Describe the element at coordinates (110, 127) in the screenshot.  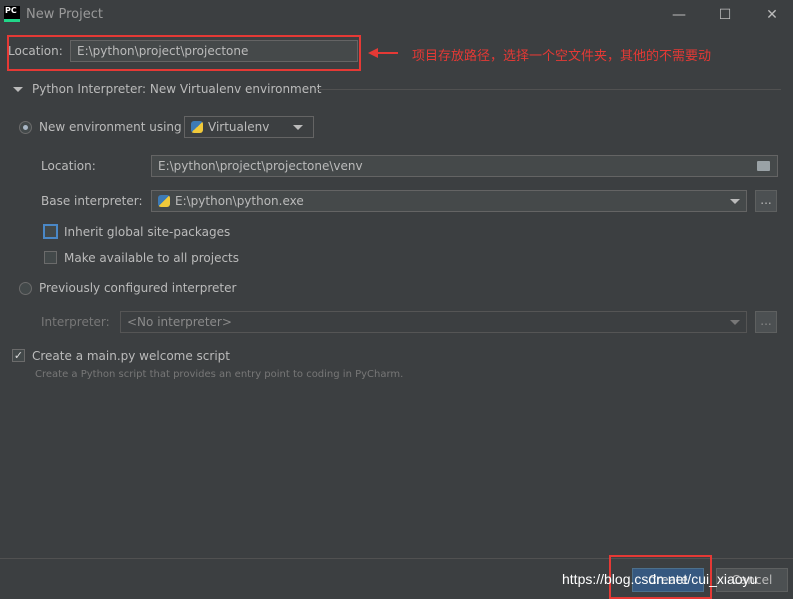
I see `new-environment-label: New environment using` at that location.